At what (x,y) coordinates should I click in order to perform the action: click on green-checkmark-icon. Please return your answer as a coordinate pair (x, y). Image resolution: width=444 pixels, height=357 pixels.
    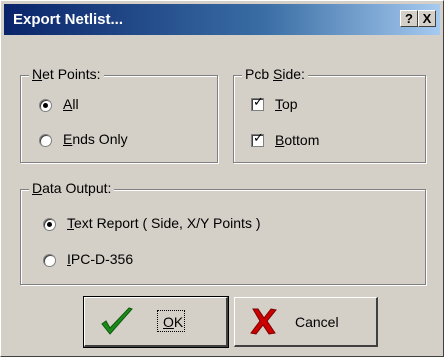
    Looking at the image, I should click on (117, 321).